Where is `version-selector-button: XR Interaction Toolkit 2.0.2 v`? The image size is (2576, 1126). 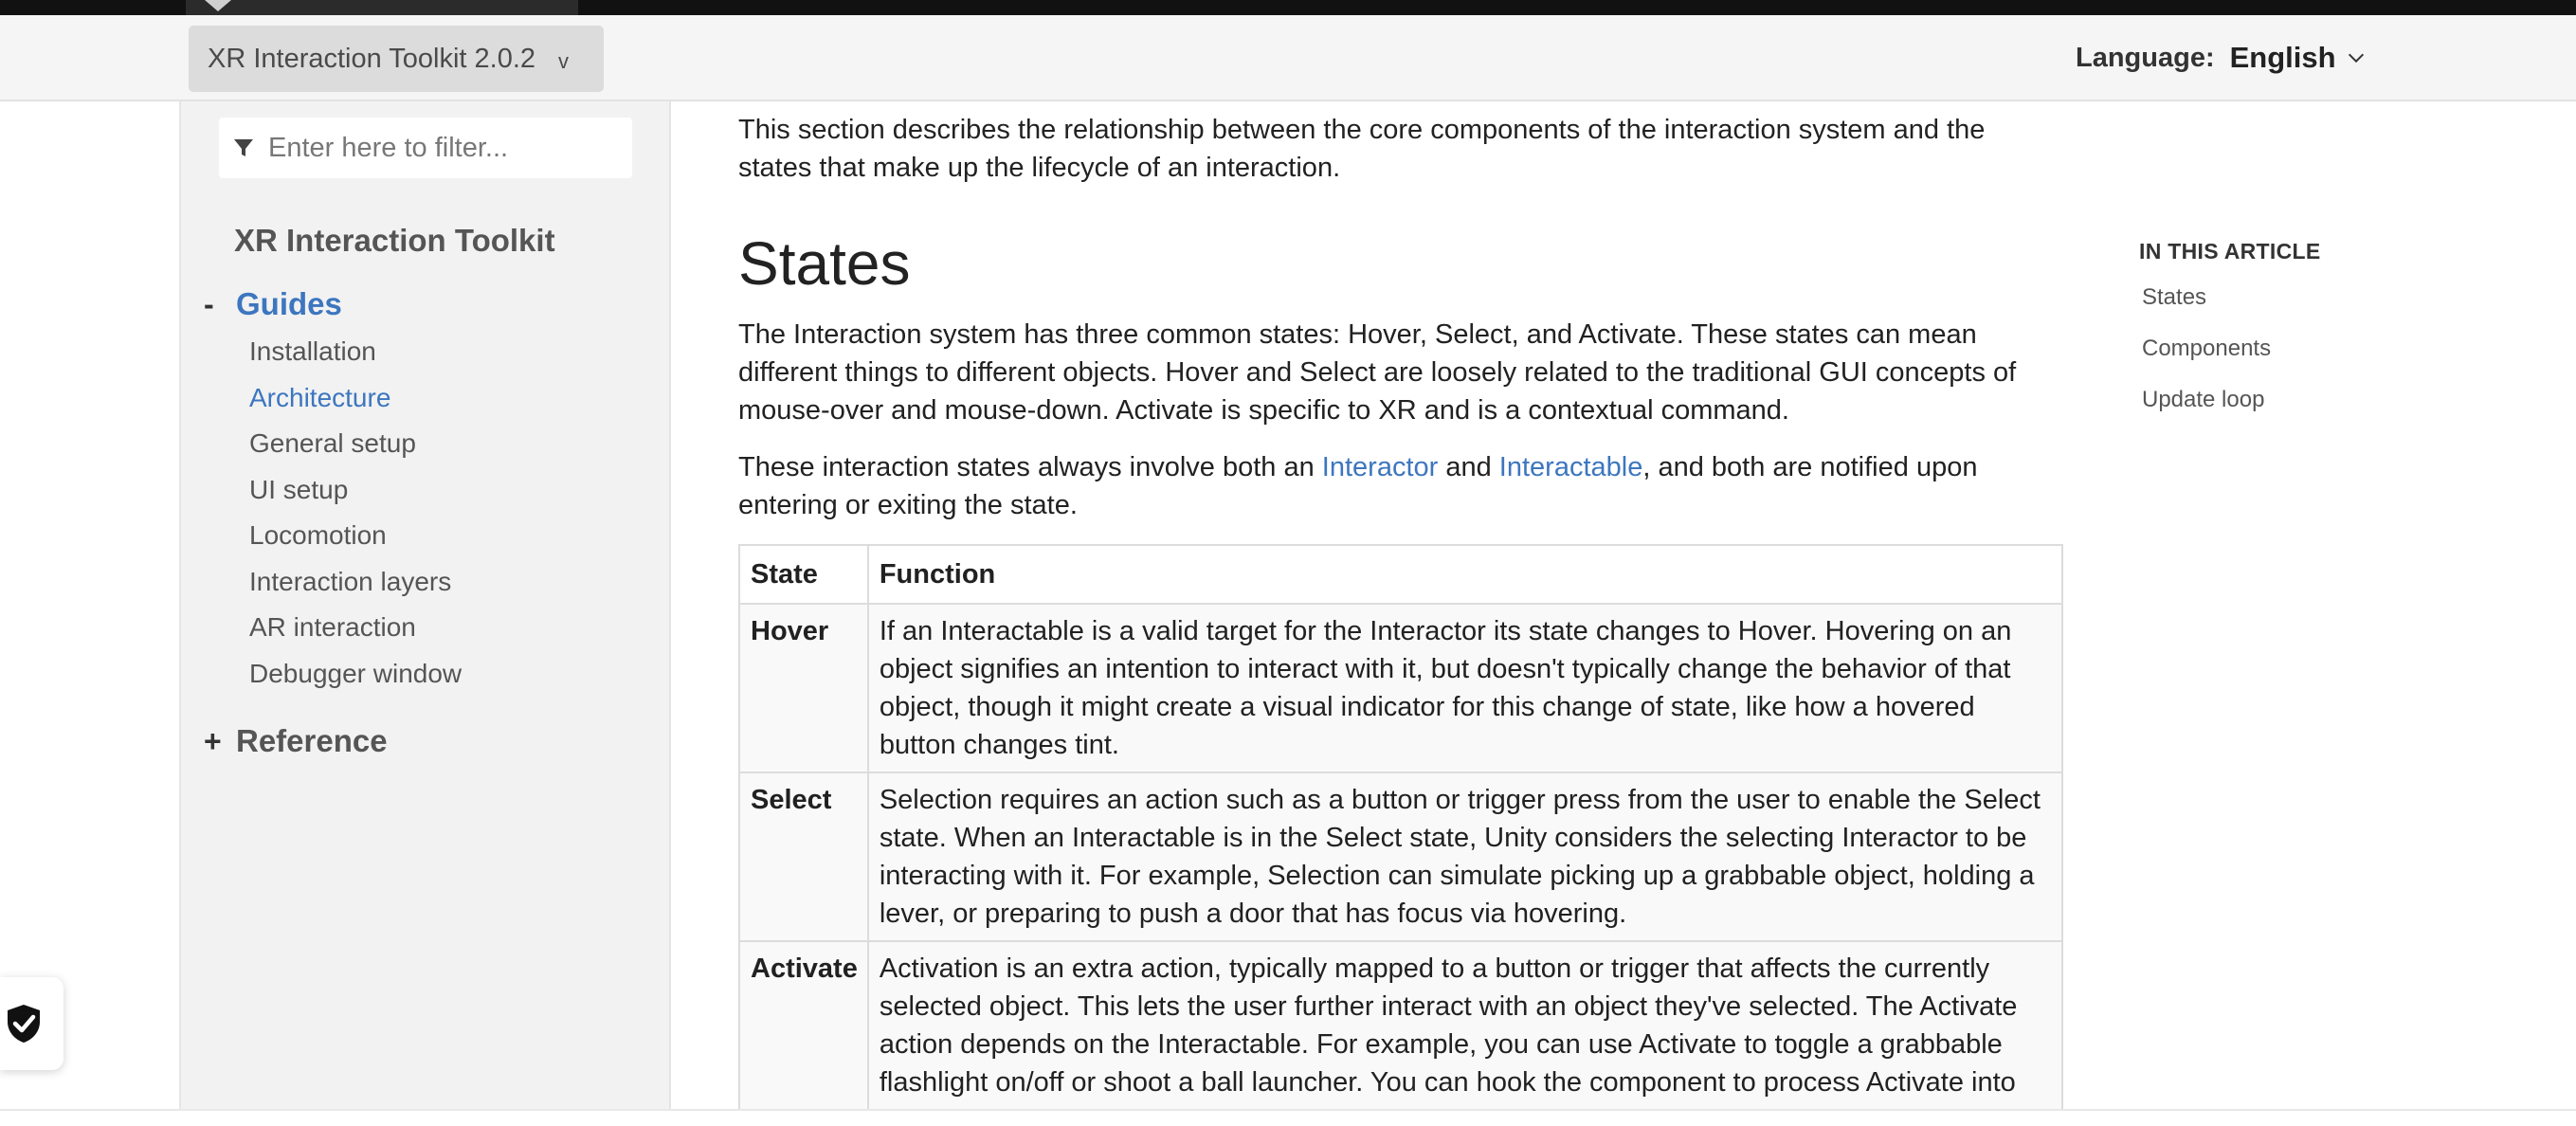
version-selector-button: XR Interaction Toolkit 2.0.2 v is located at coordinates (396, 59).